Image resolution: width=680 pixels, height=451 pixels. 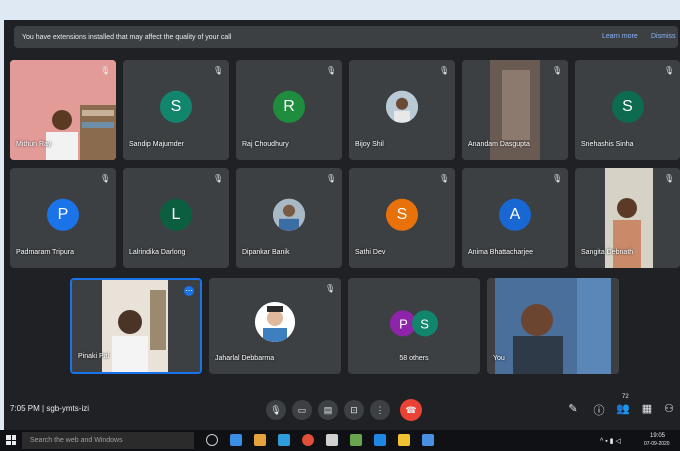 What do you see at coordinates (63, 110) in the screenshot?
I see `participant-tile: 🎙 Mithun Ray` at bounding box center [63, 110].